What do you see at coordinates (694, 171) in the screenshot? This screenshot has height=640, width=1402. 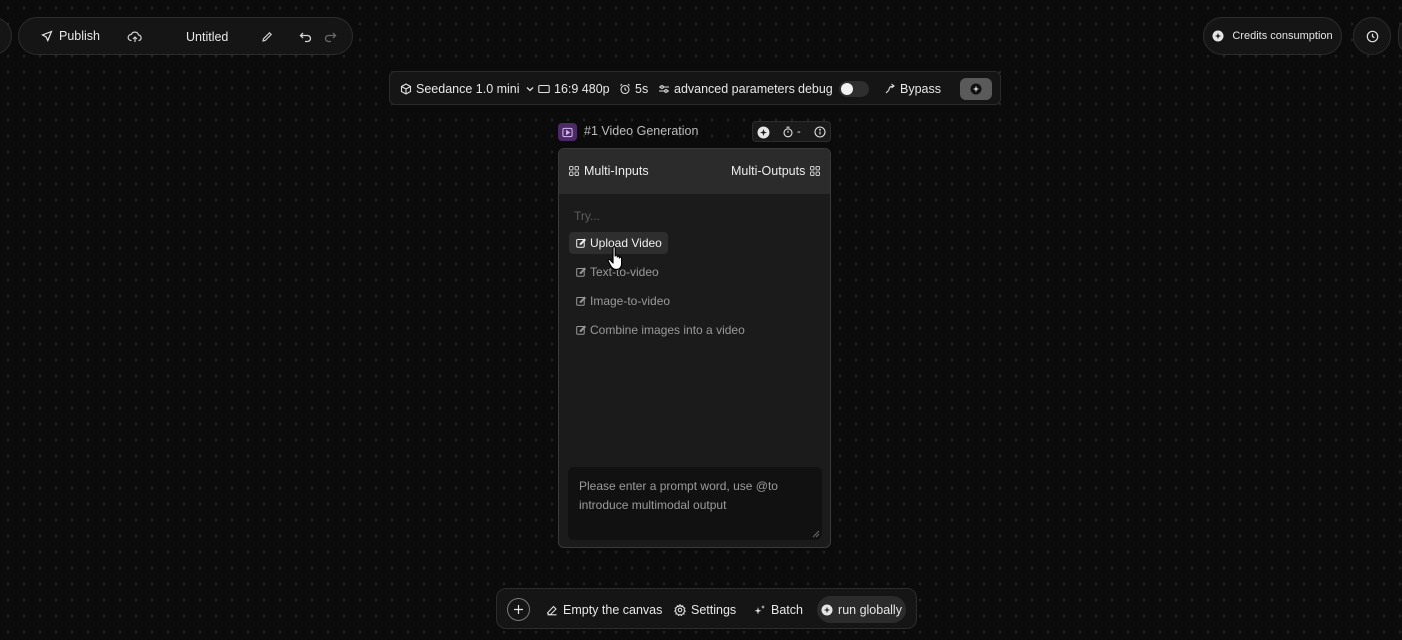 I see `node-io-header: Multi-Inputs Multi-Outputs` at bounding box center [694, 171].